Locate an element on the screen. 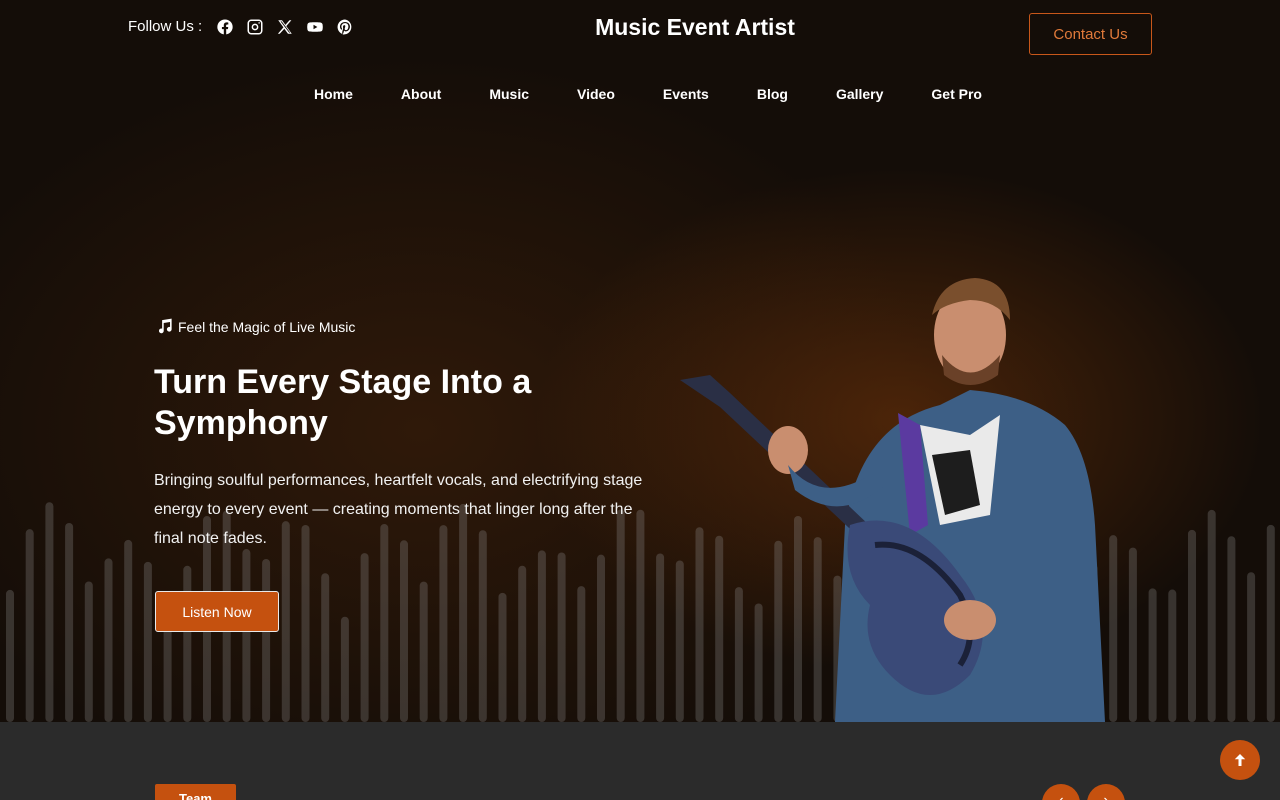 The height and width of the screenshot is (800, 1280). hero-tagline: Feel the Magic of Live Music is located at coordinates (255, 326).